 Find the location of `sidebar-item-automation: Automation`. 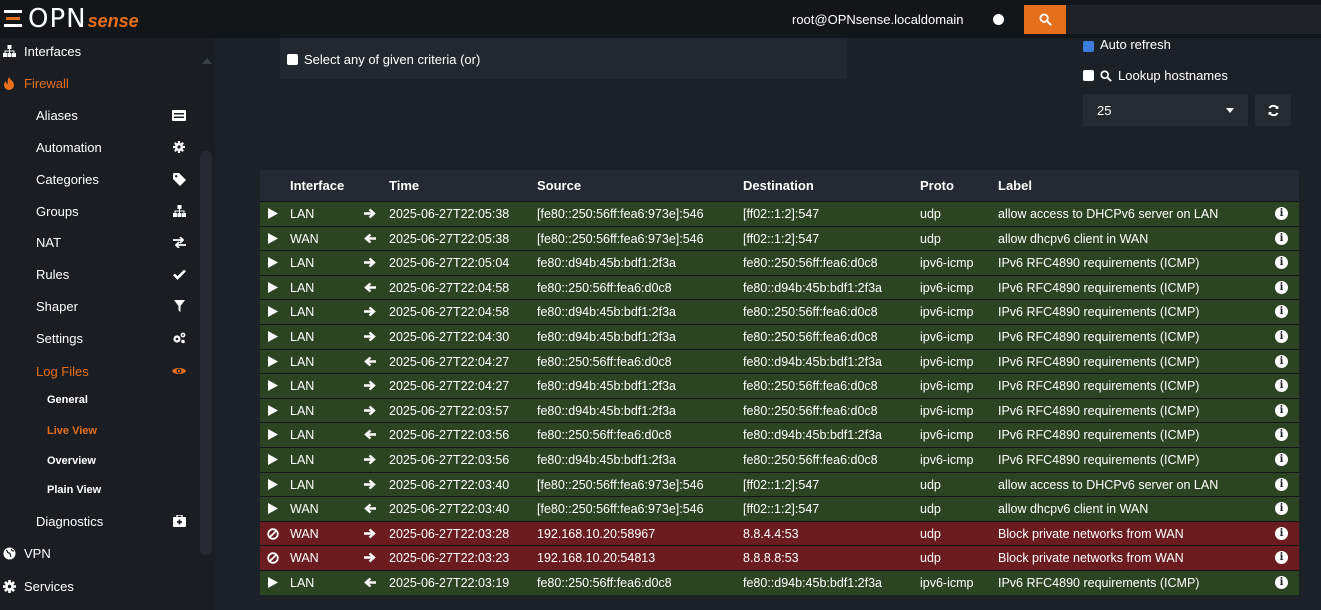

sidebar-item-automation: Automation is located at coordinates (100, 147).